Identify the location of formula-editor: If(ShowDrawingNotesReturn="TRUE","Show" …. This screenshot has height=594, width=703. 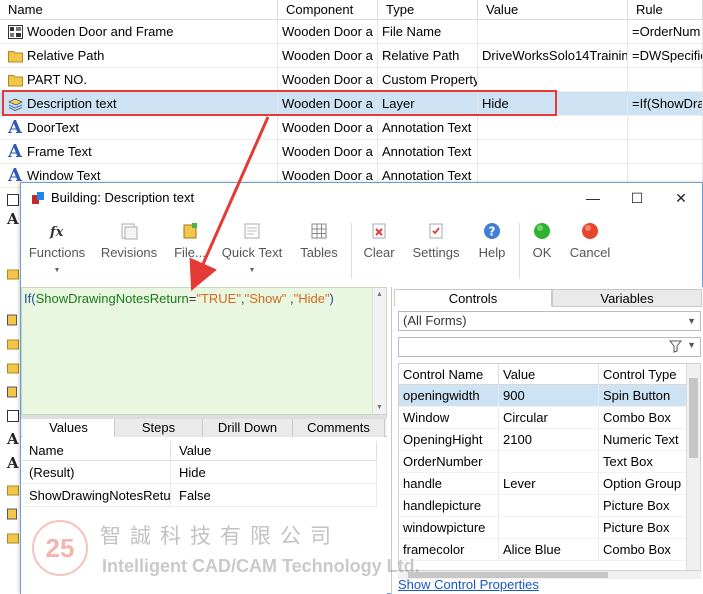
(204, 351).